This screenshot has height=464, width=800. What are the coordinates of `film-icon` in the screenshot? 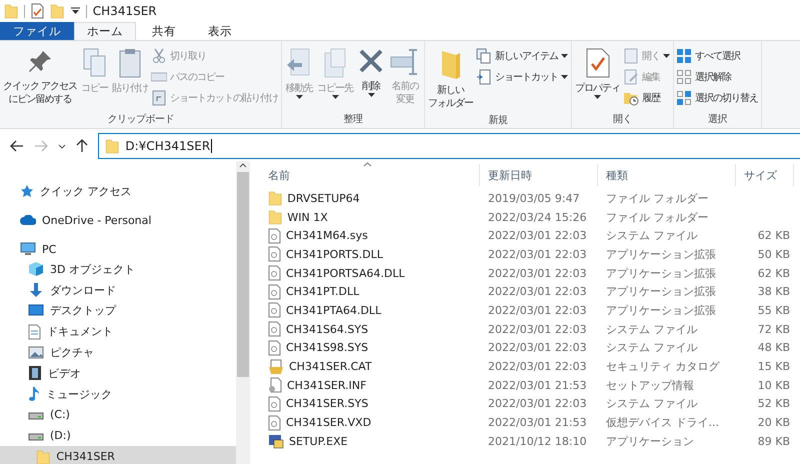 It's located at (35, 373).